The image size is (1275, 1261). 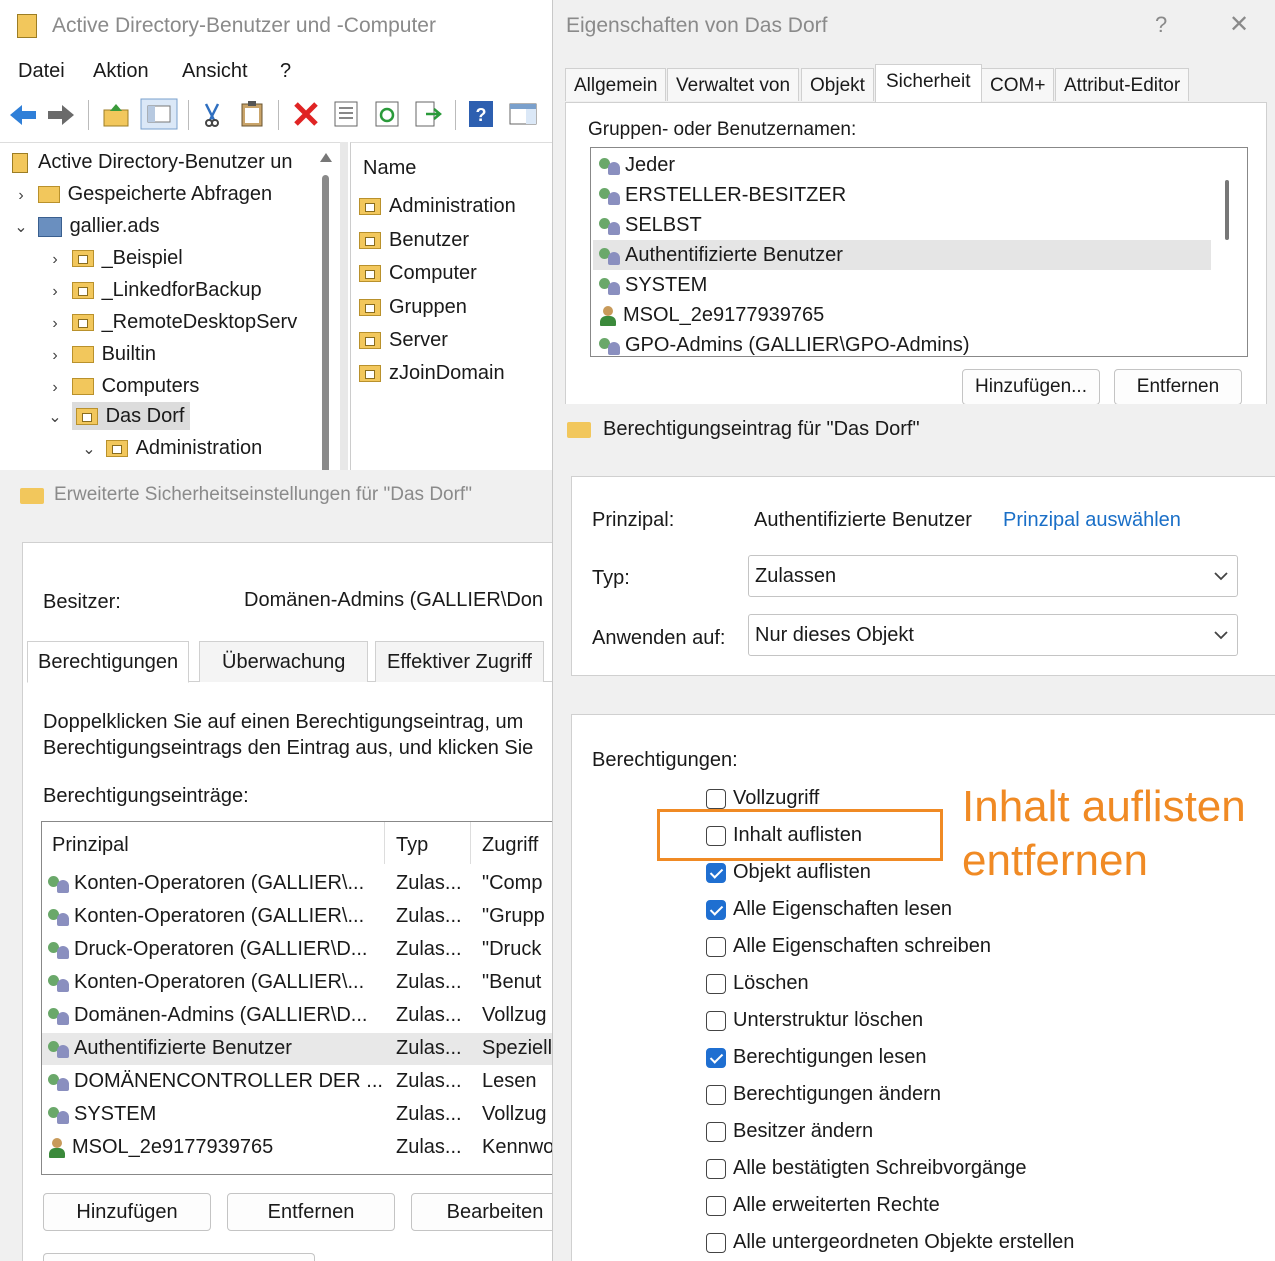 I want to click on tree-item-beispiel: › _Beispiel, so click(x=113, y=258).